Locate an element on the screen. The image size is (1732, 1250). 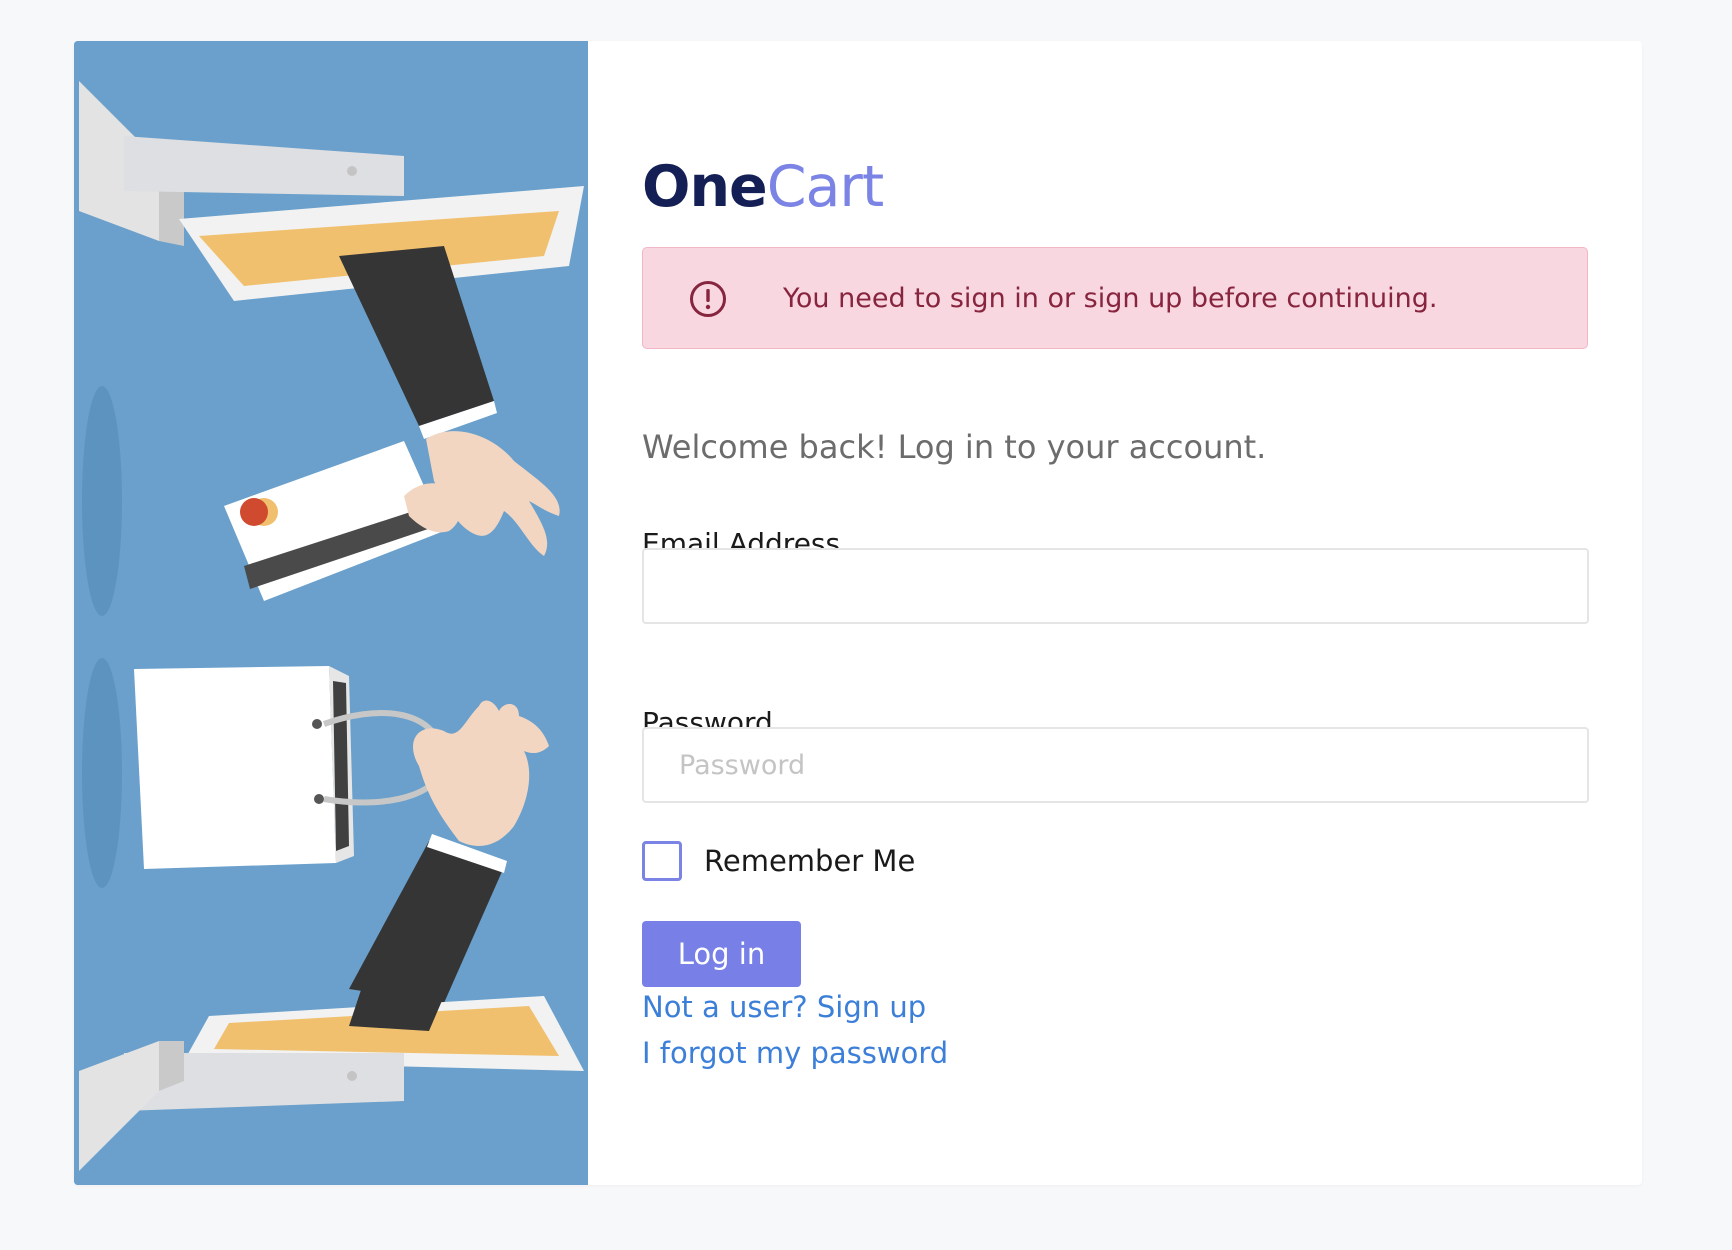
exclamation-circle-icon is located at coordinates (708, 299).